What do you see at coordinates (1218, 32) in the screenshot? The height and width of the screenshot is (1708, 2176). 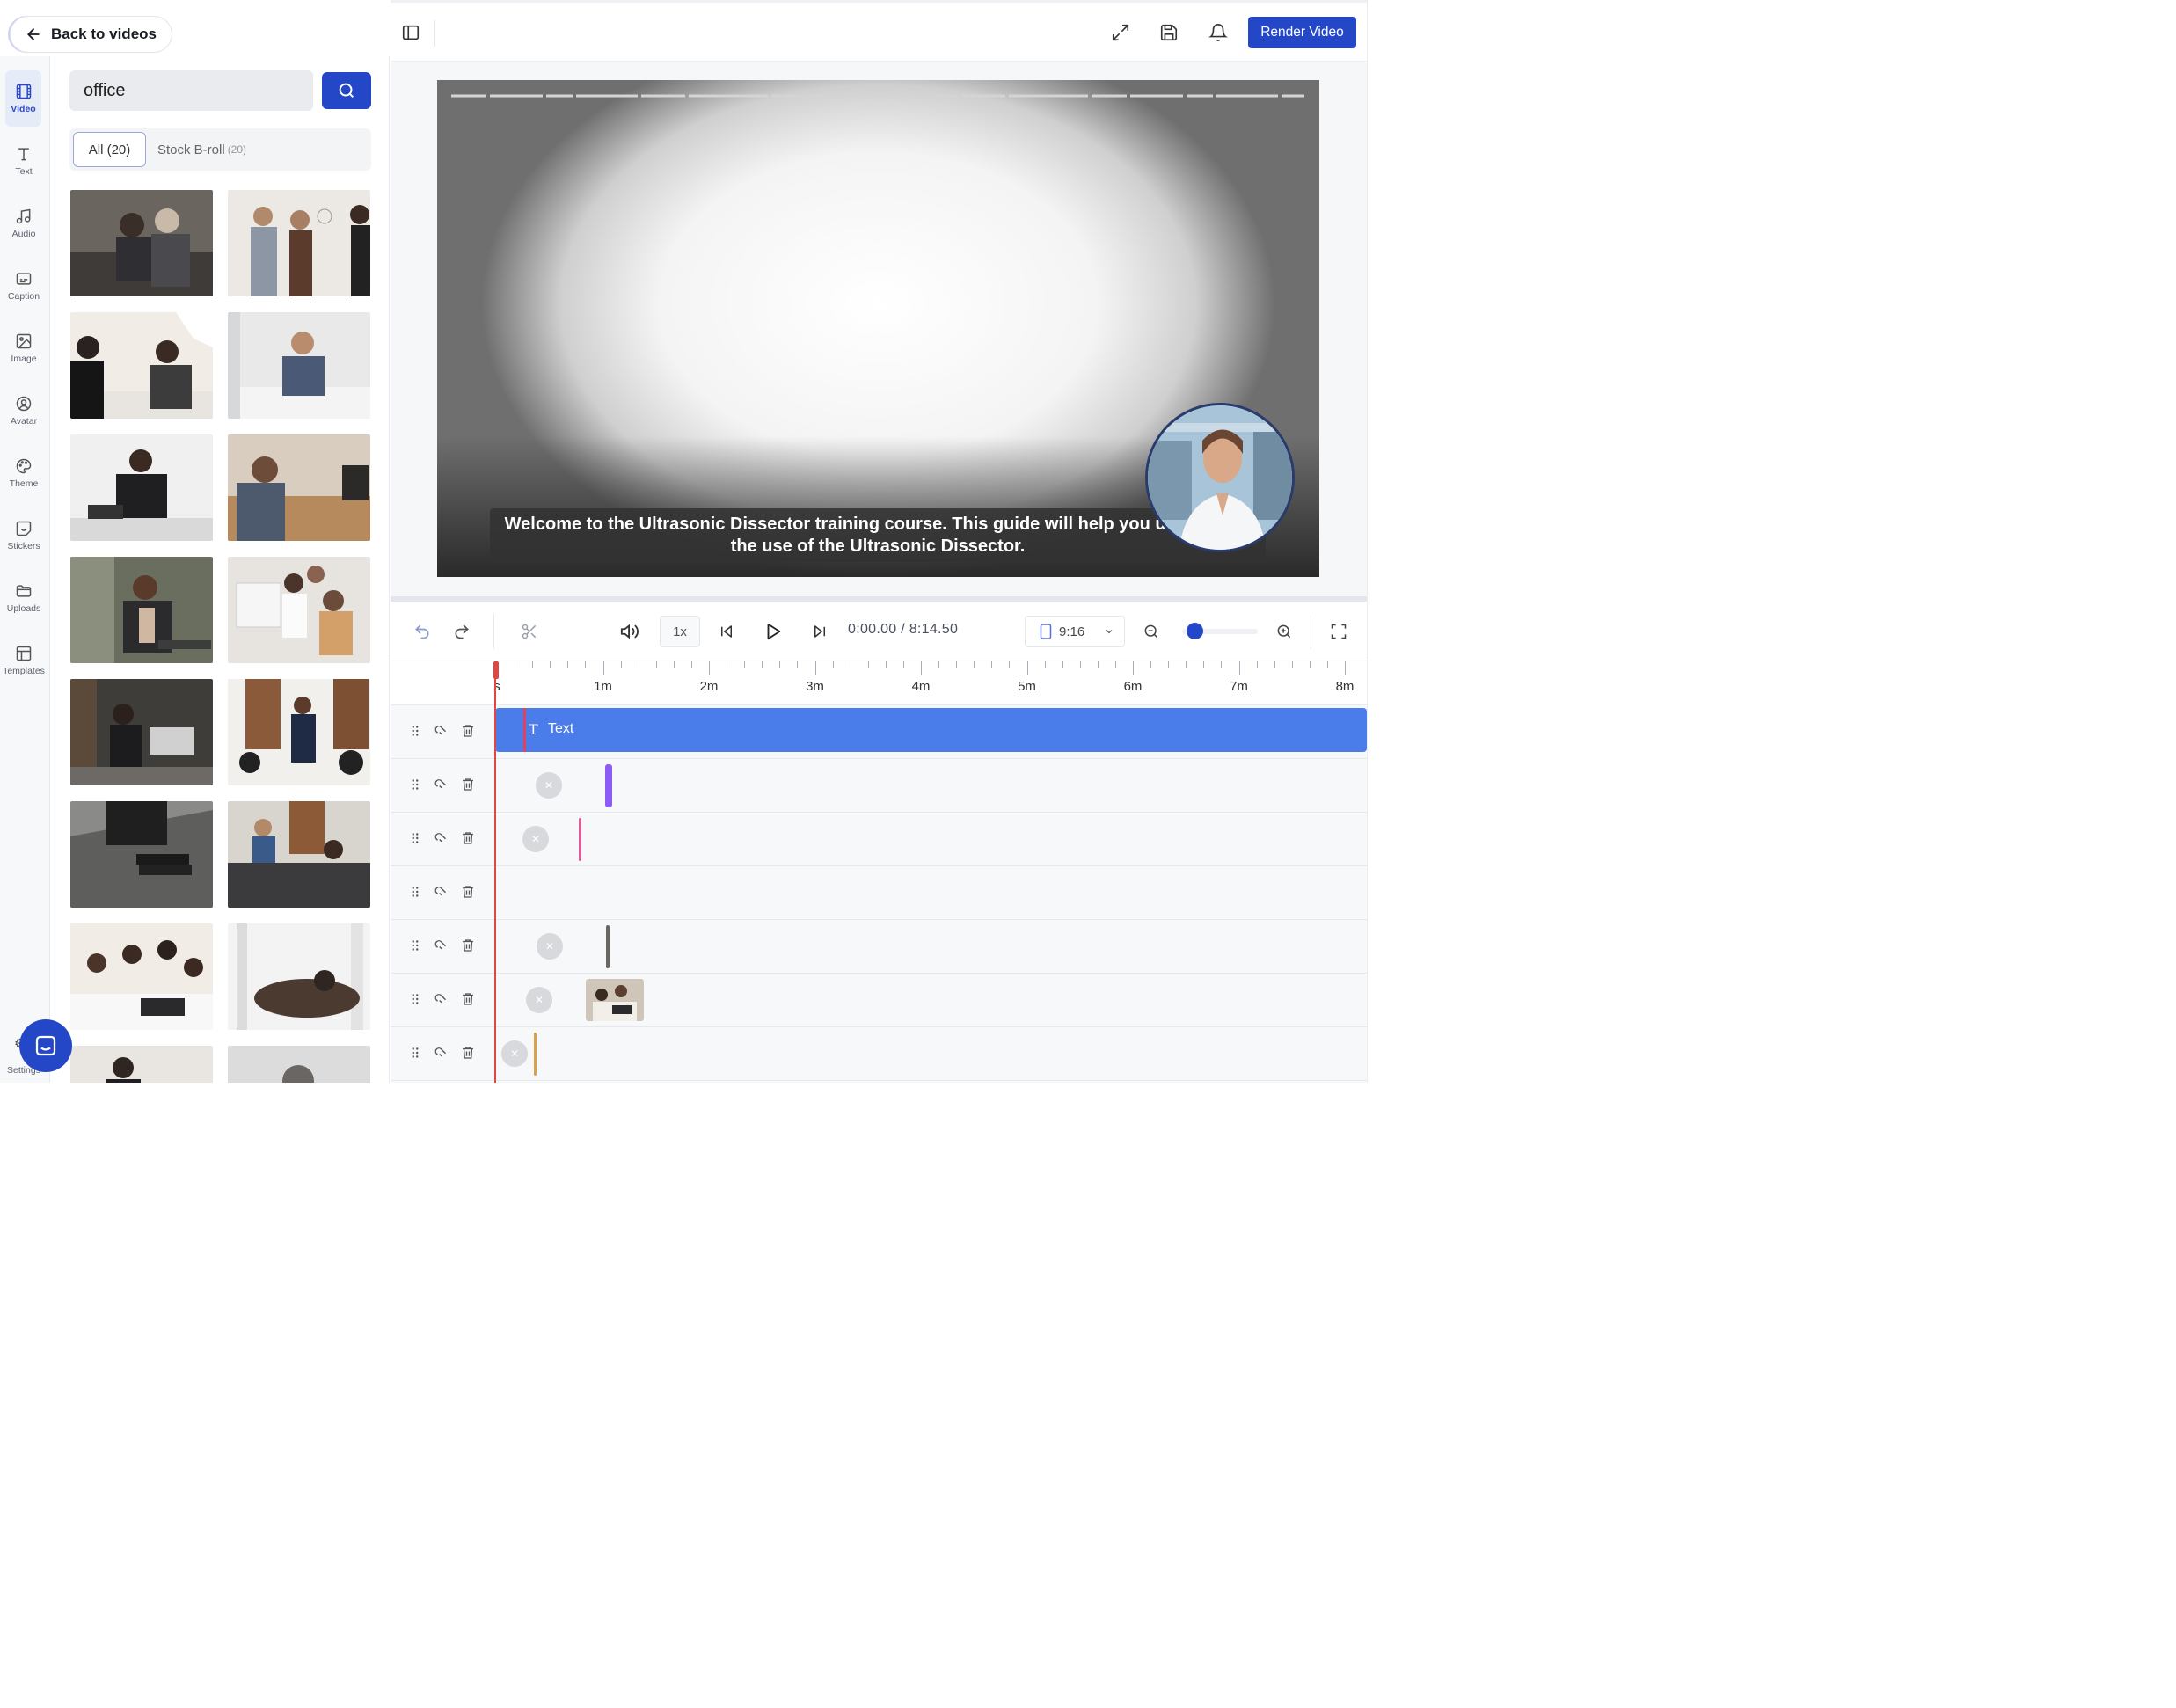 I see `bell-icon` at bounding box center [1218, 32].